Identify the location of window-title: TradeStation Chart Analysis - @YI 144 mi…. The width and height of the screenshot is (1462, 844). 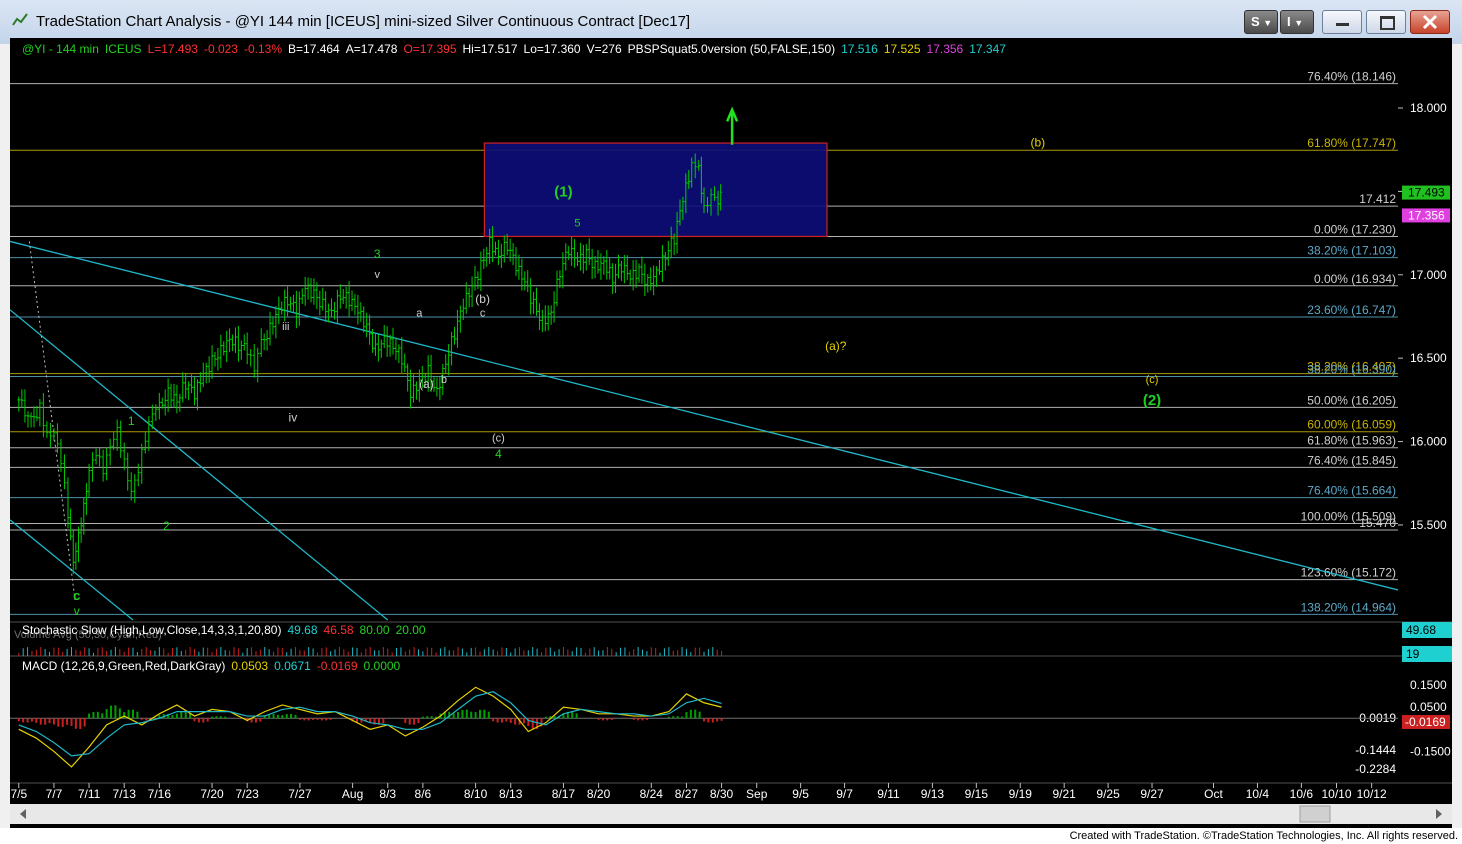
(363, 21).